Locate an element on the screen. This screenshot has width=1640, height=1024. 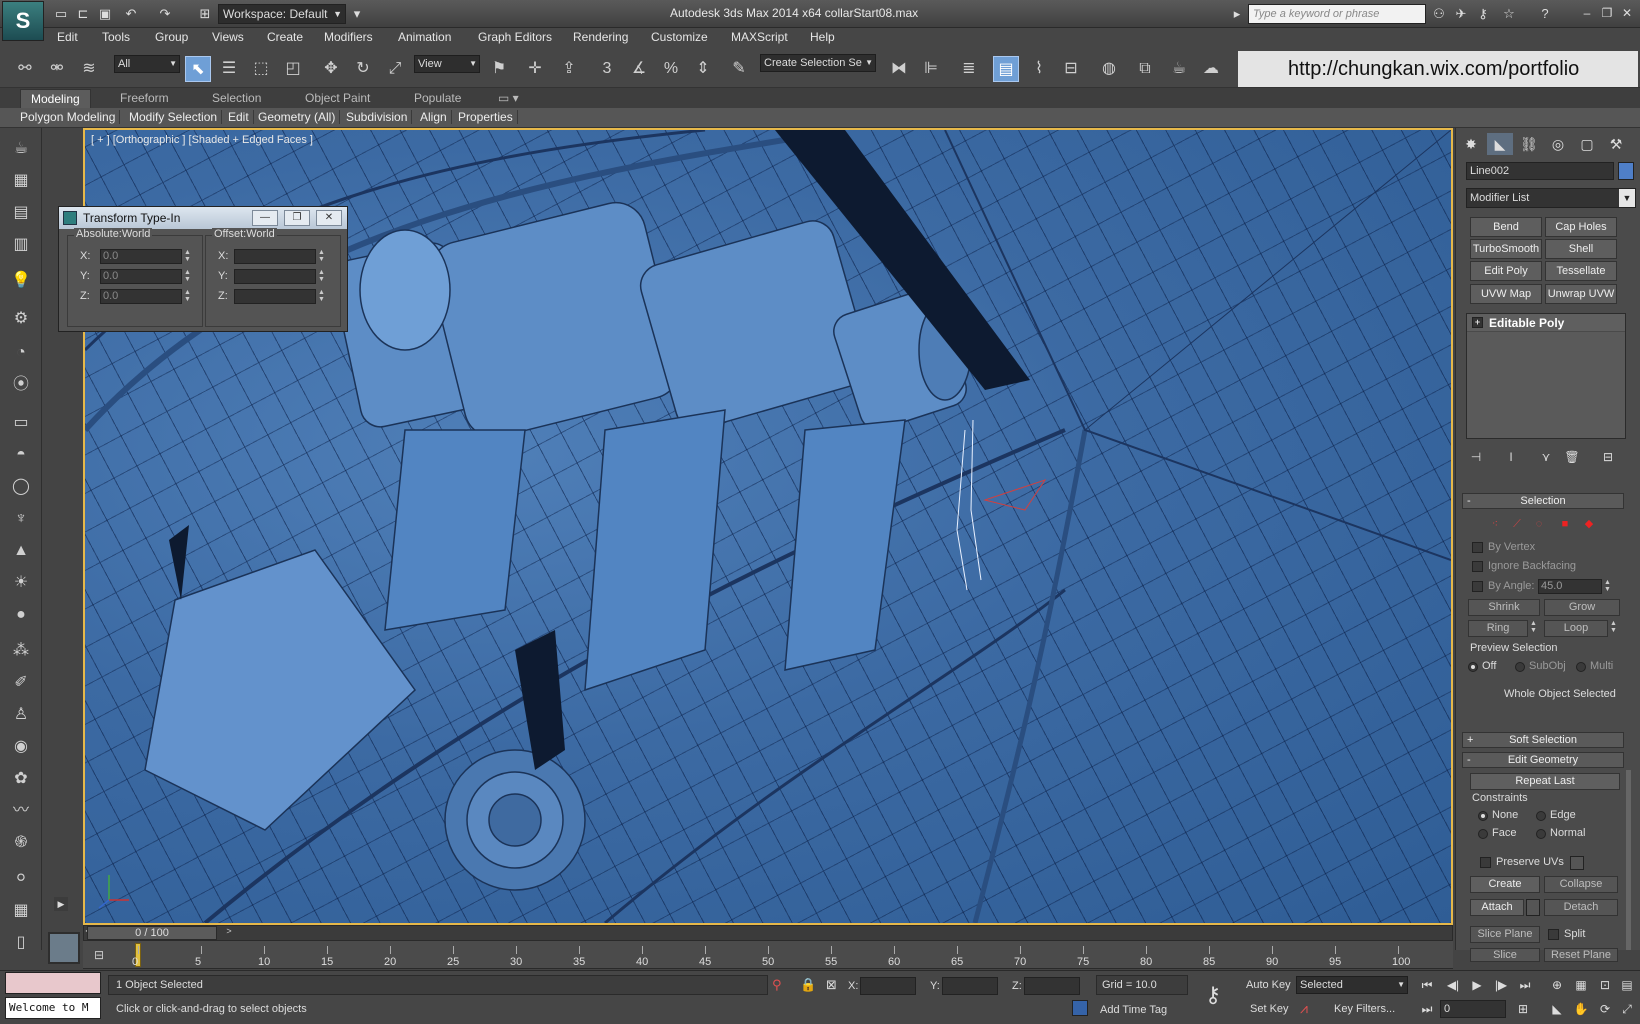
stack-expand-icon: + is located at coordinates (1477, 322).